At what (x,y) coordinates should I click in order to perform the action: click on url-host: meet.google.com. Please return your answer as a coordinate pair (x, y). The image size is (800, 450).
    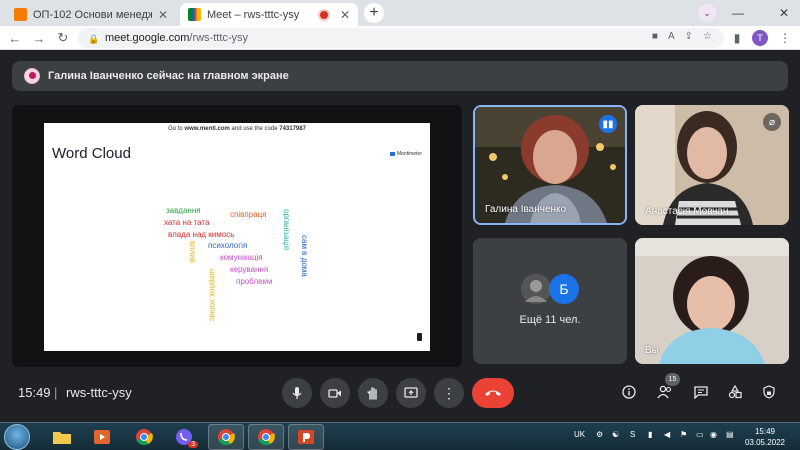
    Looking at the image, I should click on (147, 38).